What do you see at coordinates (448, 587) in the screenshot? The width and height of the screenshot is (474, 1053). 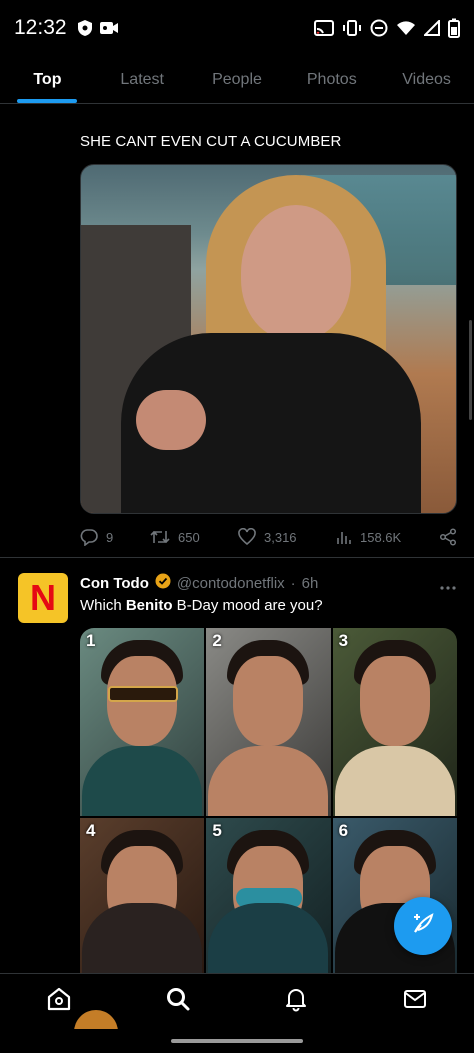 I see `more-options-icon` at bounding box center [448, 587].